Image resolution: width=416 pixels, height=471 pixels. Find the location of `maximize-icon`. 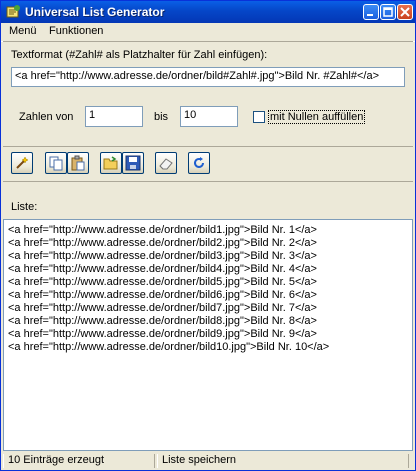

maximize-icon is located at coordinates (388, 12).